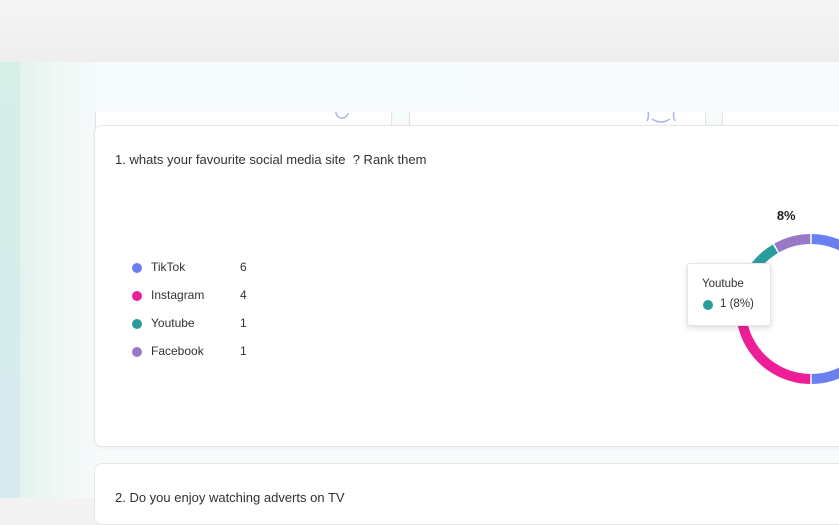  I want to click on chart-tooltip: Youtube 1 (8%), so click(729, 294).